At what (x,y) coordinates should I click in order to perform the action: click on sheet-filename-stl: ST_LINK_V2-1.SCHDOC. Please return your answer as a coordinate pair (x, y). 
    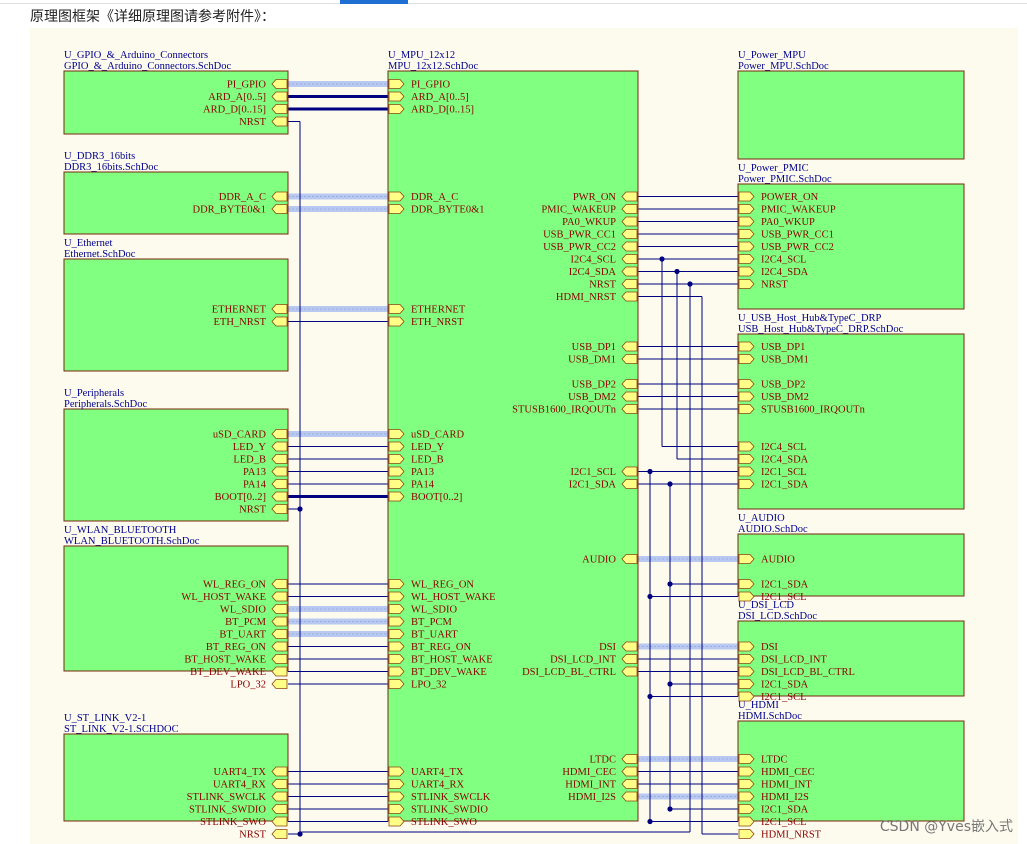
    Looking at the image, I should click on (121, 729).